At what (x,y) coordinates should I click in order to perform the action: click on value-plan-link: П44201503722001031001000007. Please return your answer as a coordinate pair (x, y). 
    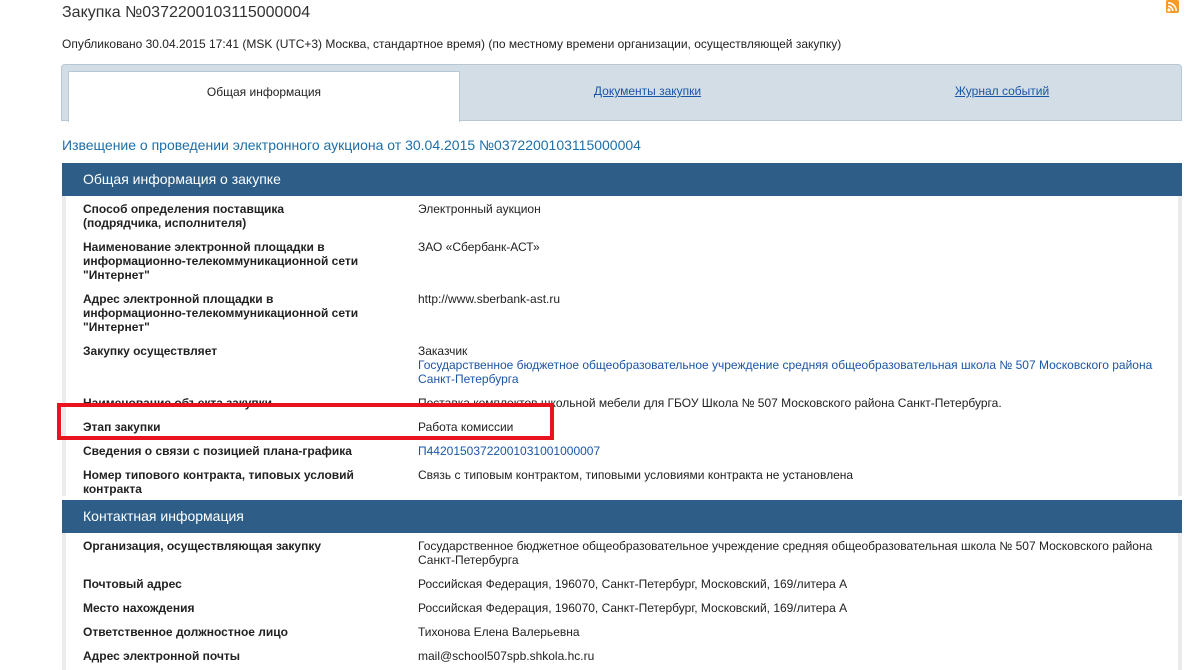
    Looking at the image, I should click on (788, 451).